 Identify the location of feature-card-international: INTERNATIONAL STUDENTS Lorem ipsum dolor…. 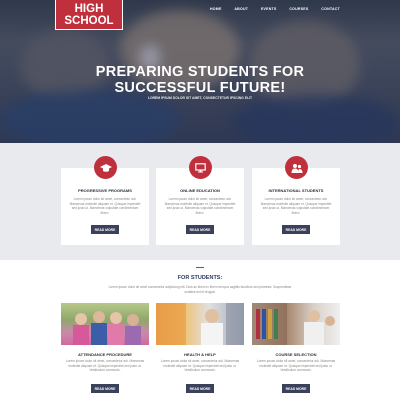
(296, 206).